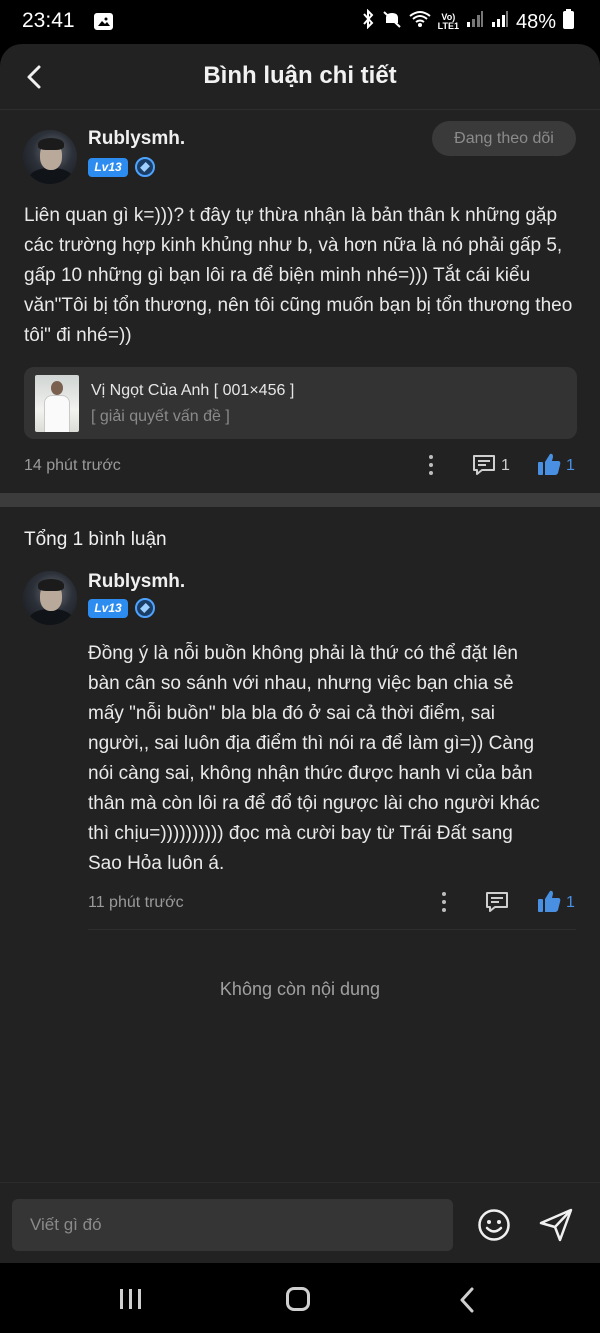 The height and width of the screenshot is (1333, 600). I want to click on page-title: Bình luận chi tiết, so click(300, 75).